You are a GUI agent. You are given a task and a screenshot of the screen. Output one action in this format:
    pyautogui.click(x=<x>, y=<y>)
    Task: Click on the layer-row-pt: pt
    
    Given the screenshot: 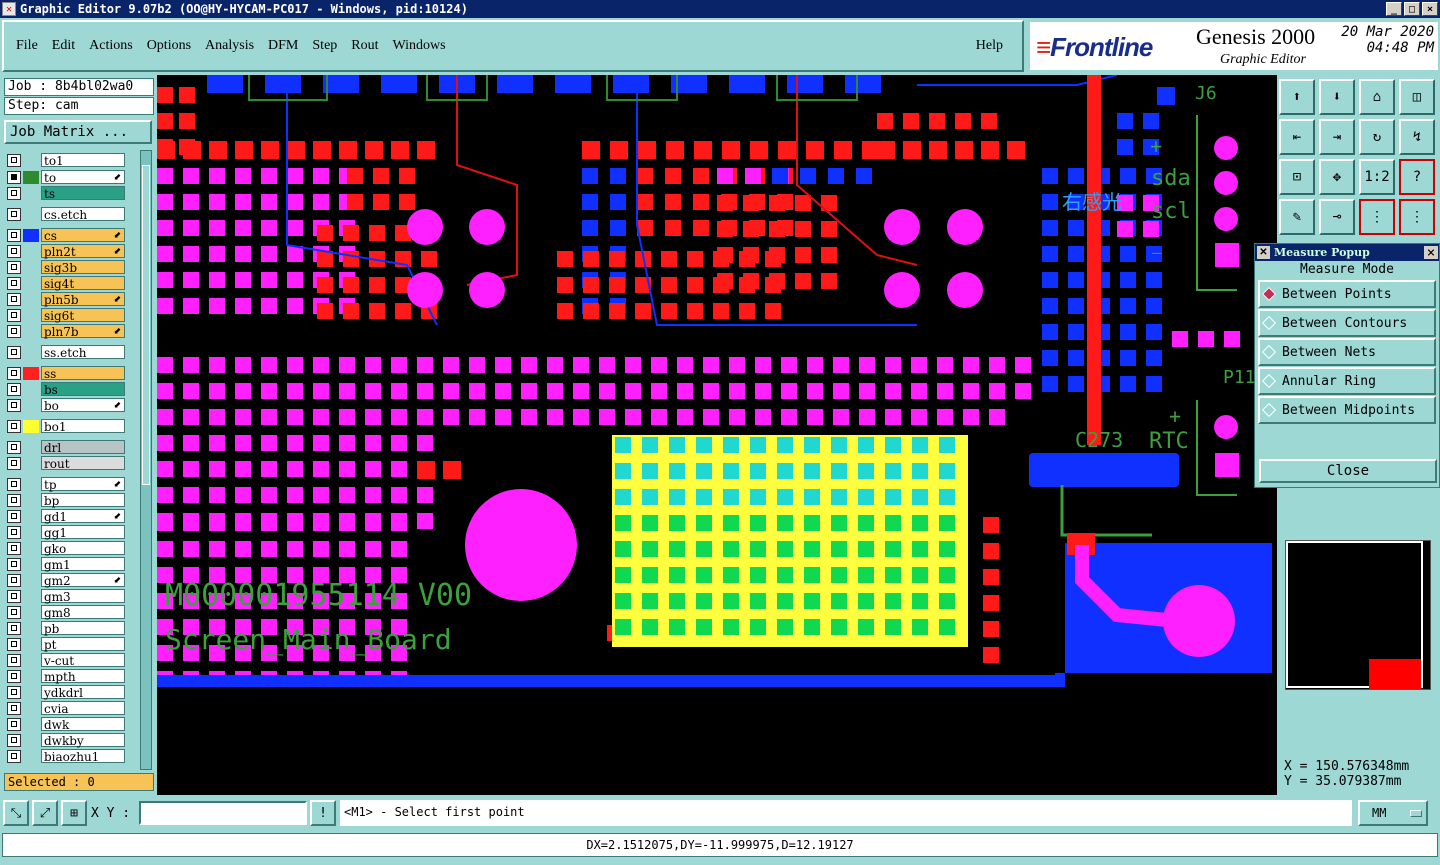 What is the action you would take?
    pyautogui.click(x=71, y=644)
    